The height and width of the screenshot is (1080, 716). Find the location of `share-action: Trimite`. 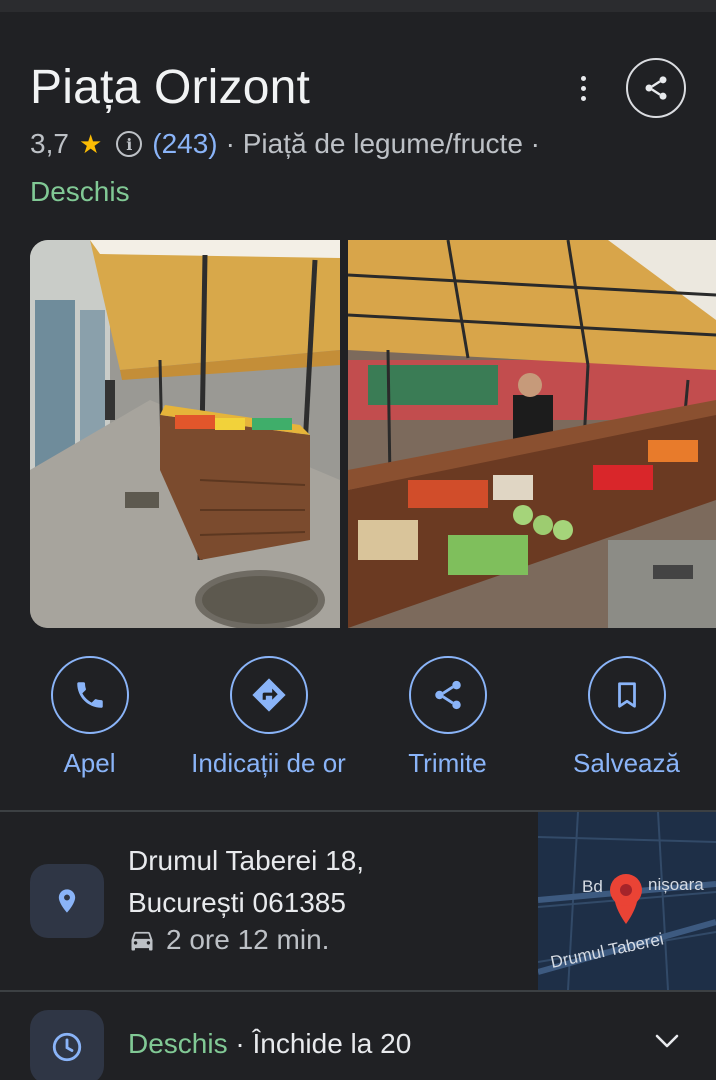

share-action: Trimite is located at coordinates (447, 717).